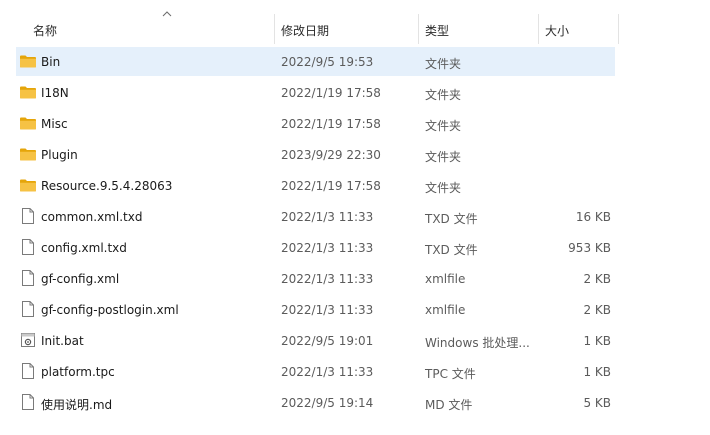 Image resolution: width=710 pixels, height=435 pixels. I want to click on folder-row: Resource.9.5.4.28063 2022/1/19 17:58 文件夹, so click(315, 185).